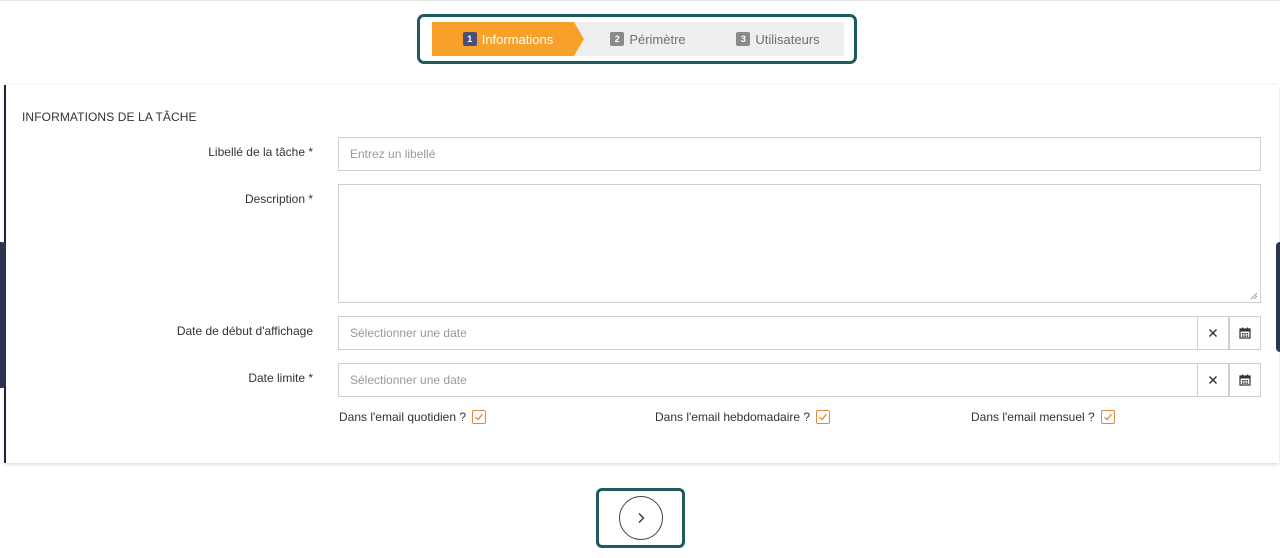  What do you see at coordinates (280, 378) in the screenshot?
I see `due-date-label: Date limite *` at bounding box center [280, 378].